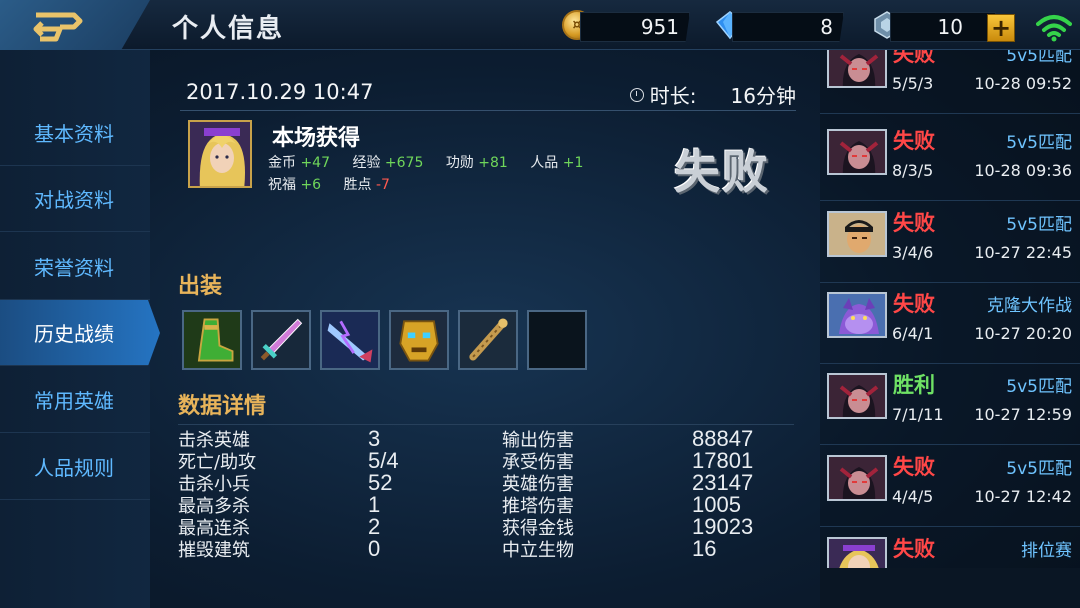 The image size is (1080, 608). Describe the element at coordinates (950, 548) in the screenshot. I see `history-item: 失败 排位赛` at that location.